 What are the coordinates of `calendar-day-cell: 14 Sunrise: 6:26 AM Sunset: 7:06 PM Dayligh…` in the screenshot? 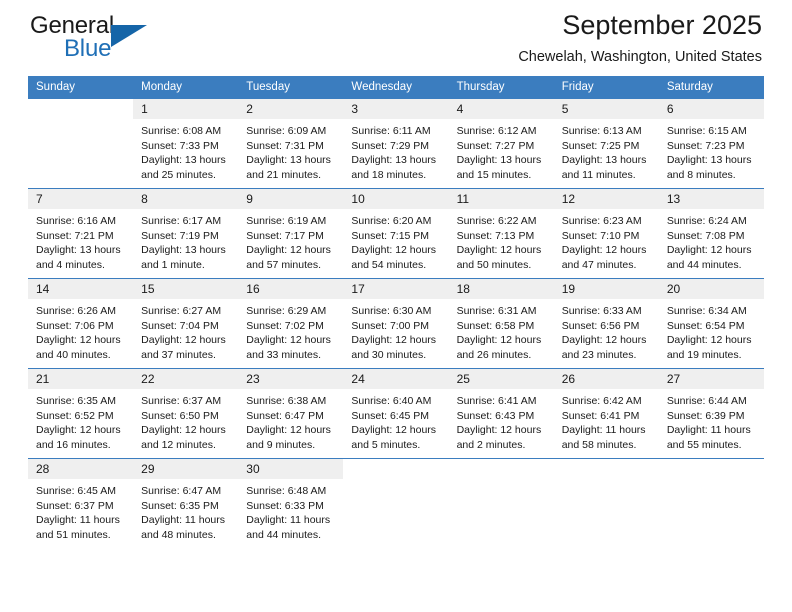 It's located at (81, 323).